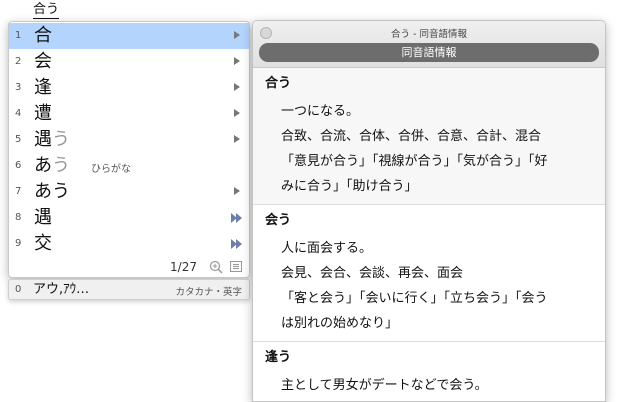 The image size is (619, 402). What do you see at coordinates (129, 218) in the screenshot?
I see `candidate-row: 8 遇` at bounding box center [129, 218].